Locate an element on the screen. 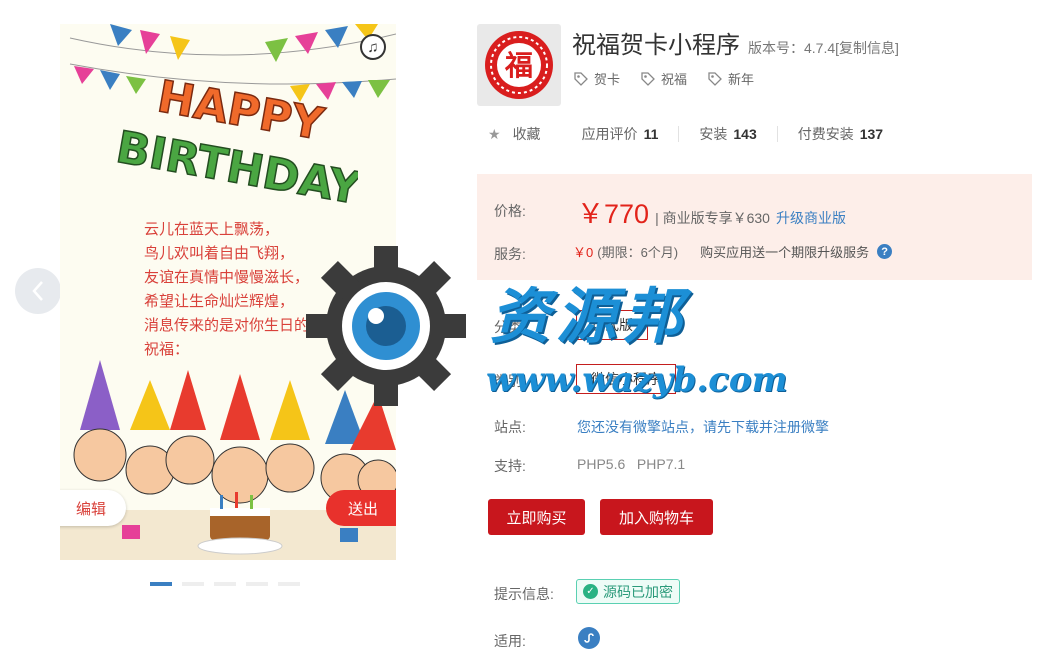 This screenshot has height=654, width=1057. install-stat: 安装 143 is located at coordinates (727, 134).